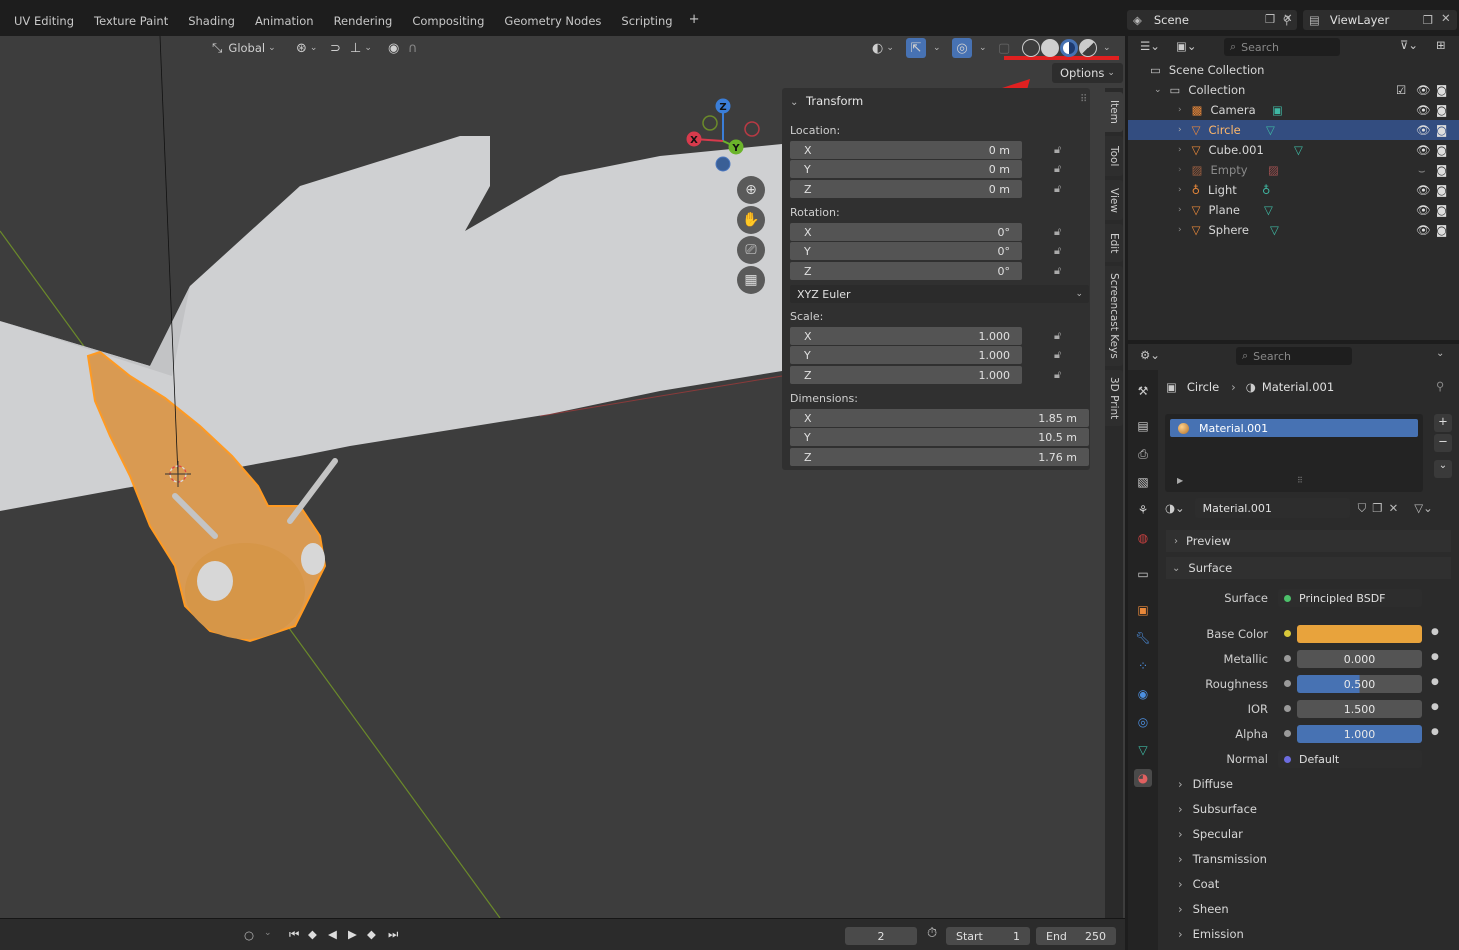  What do you see at coordinates (1114, 200) in the screenshot?
I see `tab-view: View` at bounding box center [1114, 200].